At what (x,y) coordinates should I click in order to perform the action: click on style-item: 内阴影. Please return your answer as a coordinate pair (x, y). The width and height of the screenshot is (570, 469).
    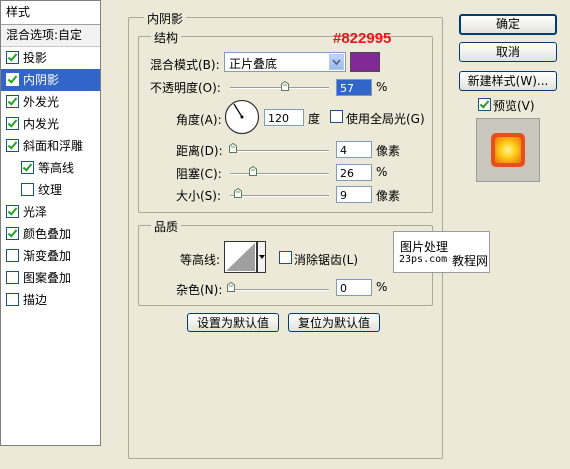
    Looking at the image, I should click on (50, 80).